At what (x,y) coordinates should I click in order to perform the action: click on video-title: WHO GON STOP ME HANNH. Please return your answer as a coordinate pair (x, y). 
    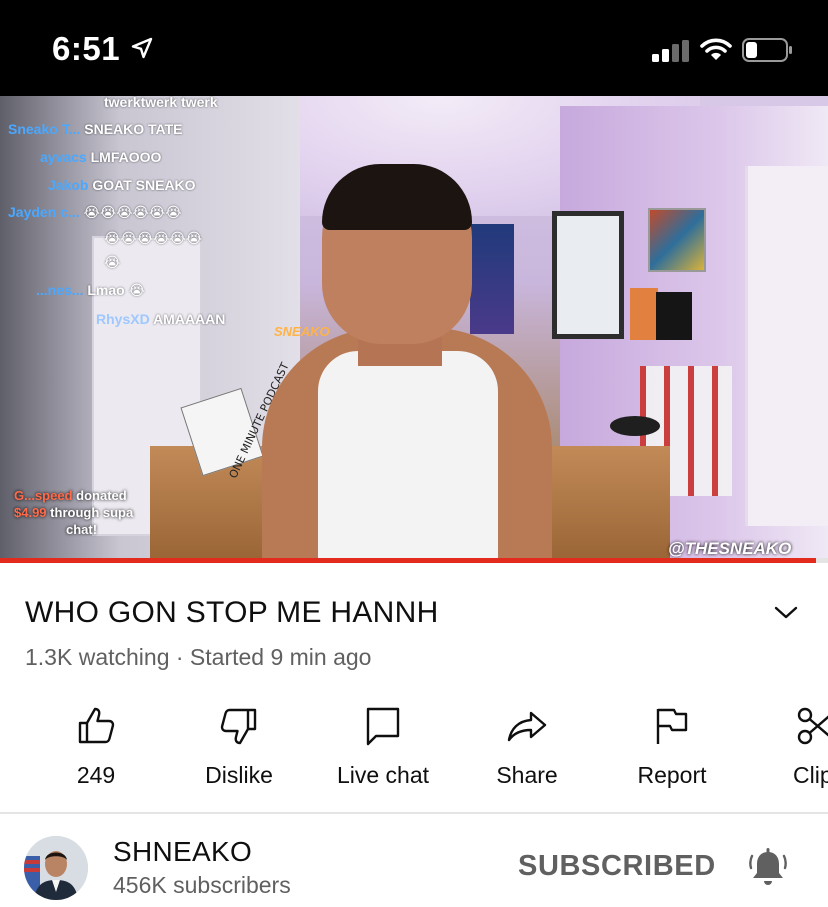
    Looking at the image, I should click on (232, 612).